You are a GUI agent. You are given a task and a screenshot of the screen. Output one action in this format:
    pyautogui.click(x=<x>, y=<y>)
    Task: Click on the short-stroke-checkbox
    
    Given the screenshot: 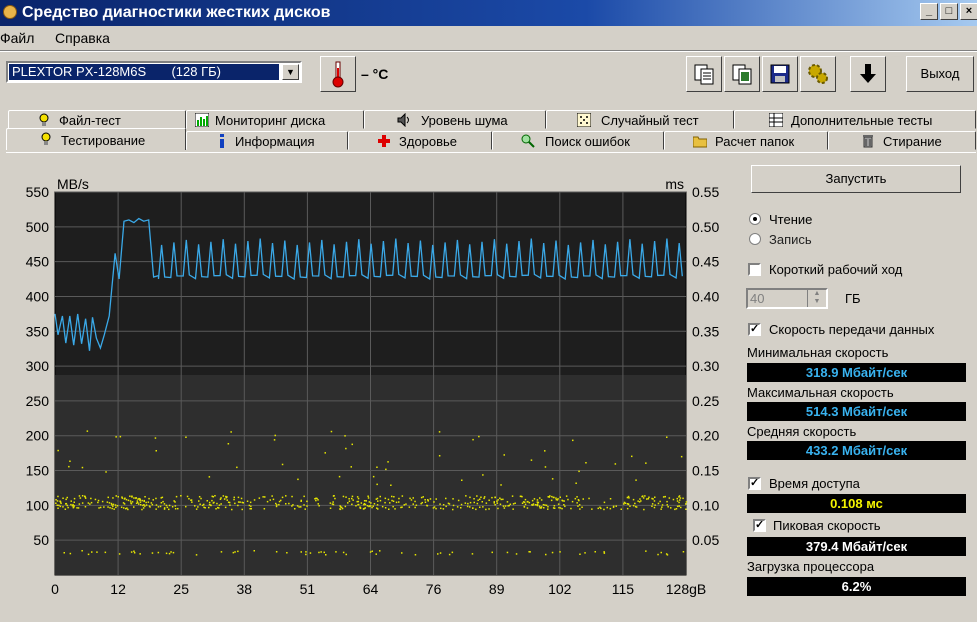 What is the action you would take?
    pyautogui.click(x=754, y=269)
    